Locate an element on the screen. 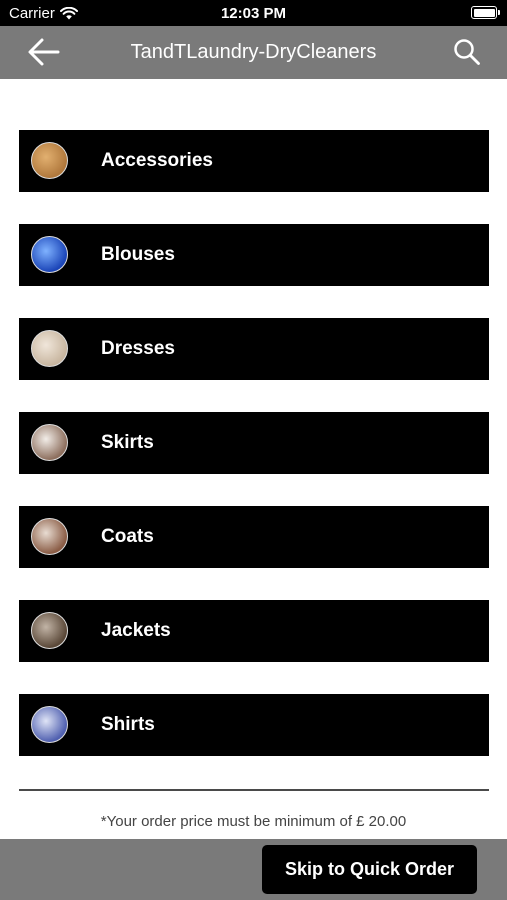  category-label: Shirts is located at coordinates (128, 724).